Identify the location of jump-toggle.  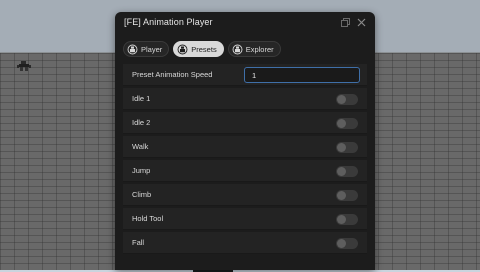
(347, 171).